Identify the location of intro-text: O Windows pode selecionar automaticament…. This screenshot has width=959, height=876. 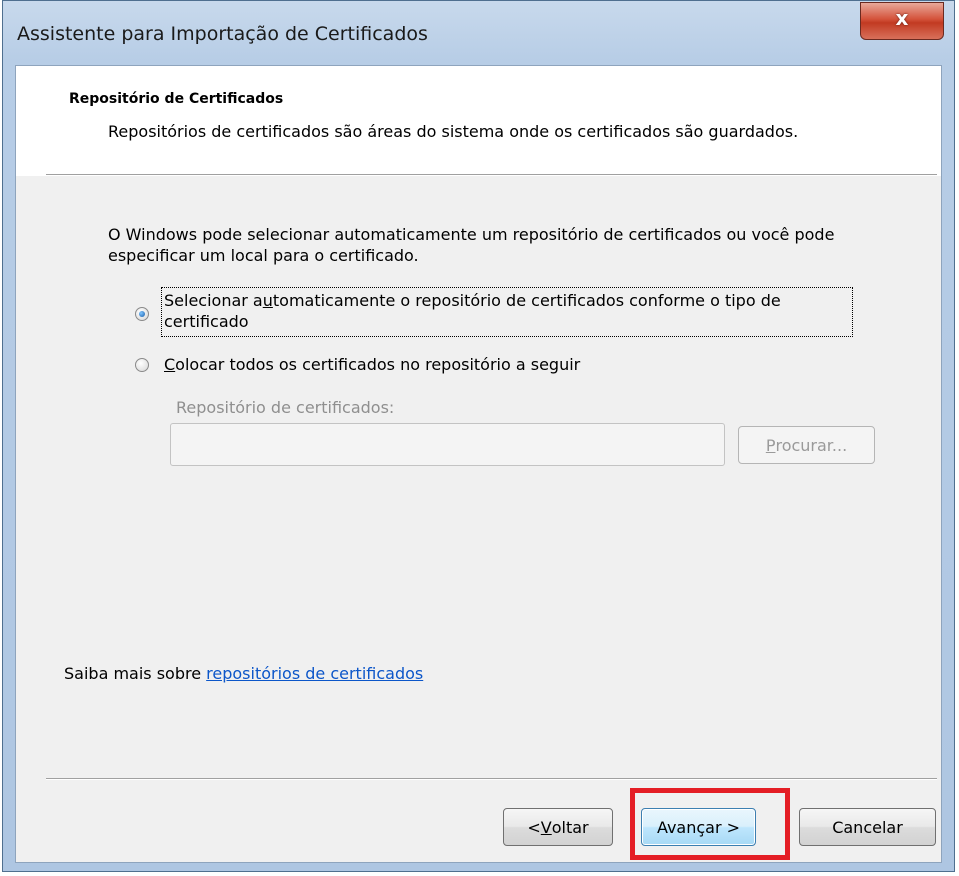
(471, 245).